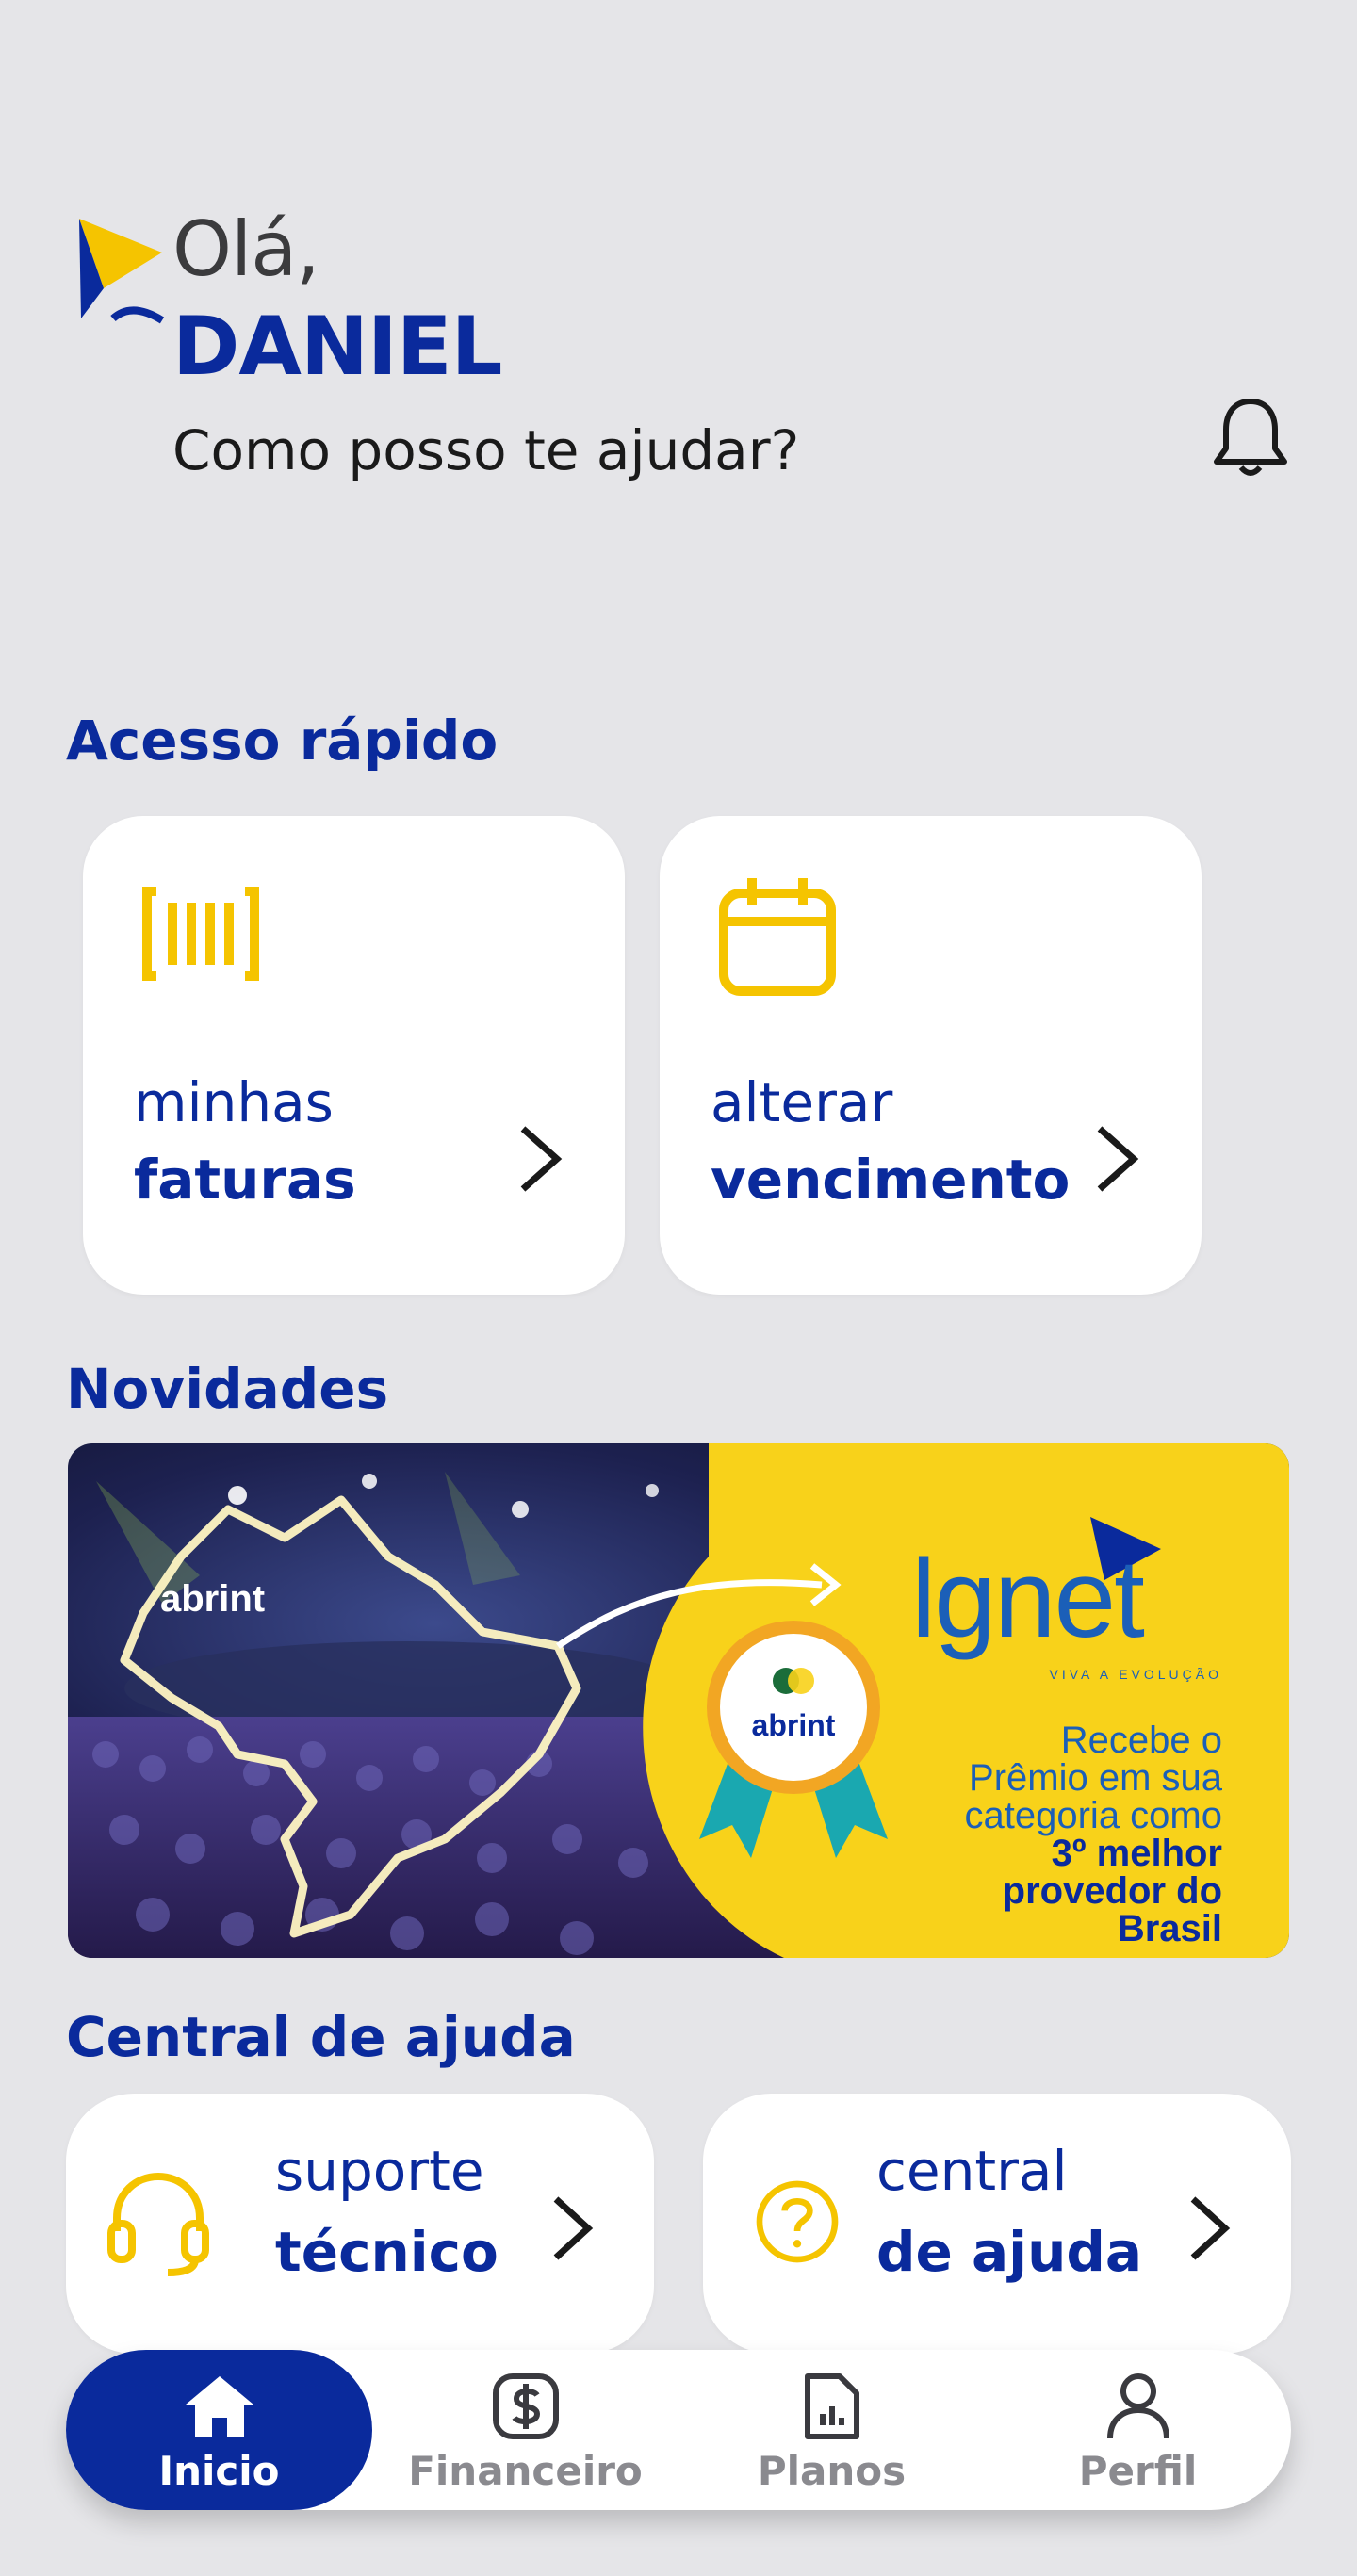 The width and height of the screenshot is (1357, 2576). I want to click on nav-label-inicio: Inicio, so click(219, 2471).